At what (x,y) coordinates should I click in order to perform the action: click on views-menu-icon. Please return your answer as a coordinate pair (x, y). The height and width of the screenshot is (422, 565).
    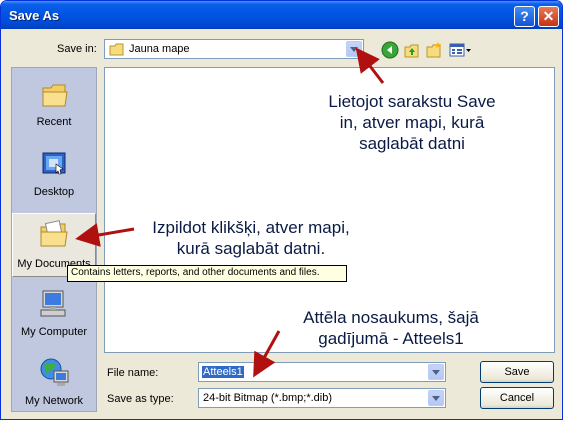
    Looking at the image, I should click on (461, 50).